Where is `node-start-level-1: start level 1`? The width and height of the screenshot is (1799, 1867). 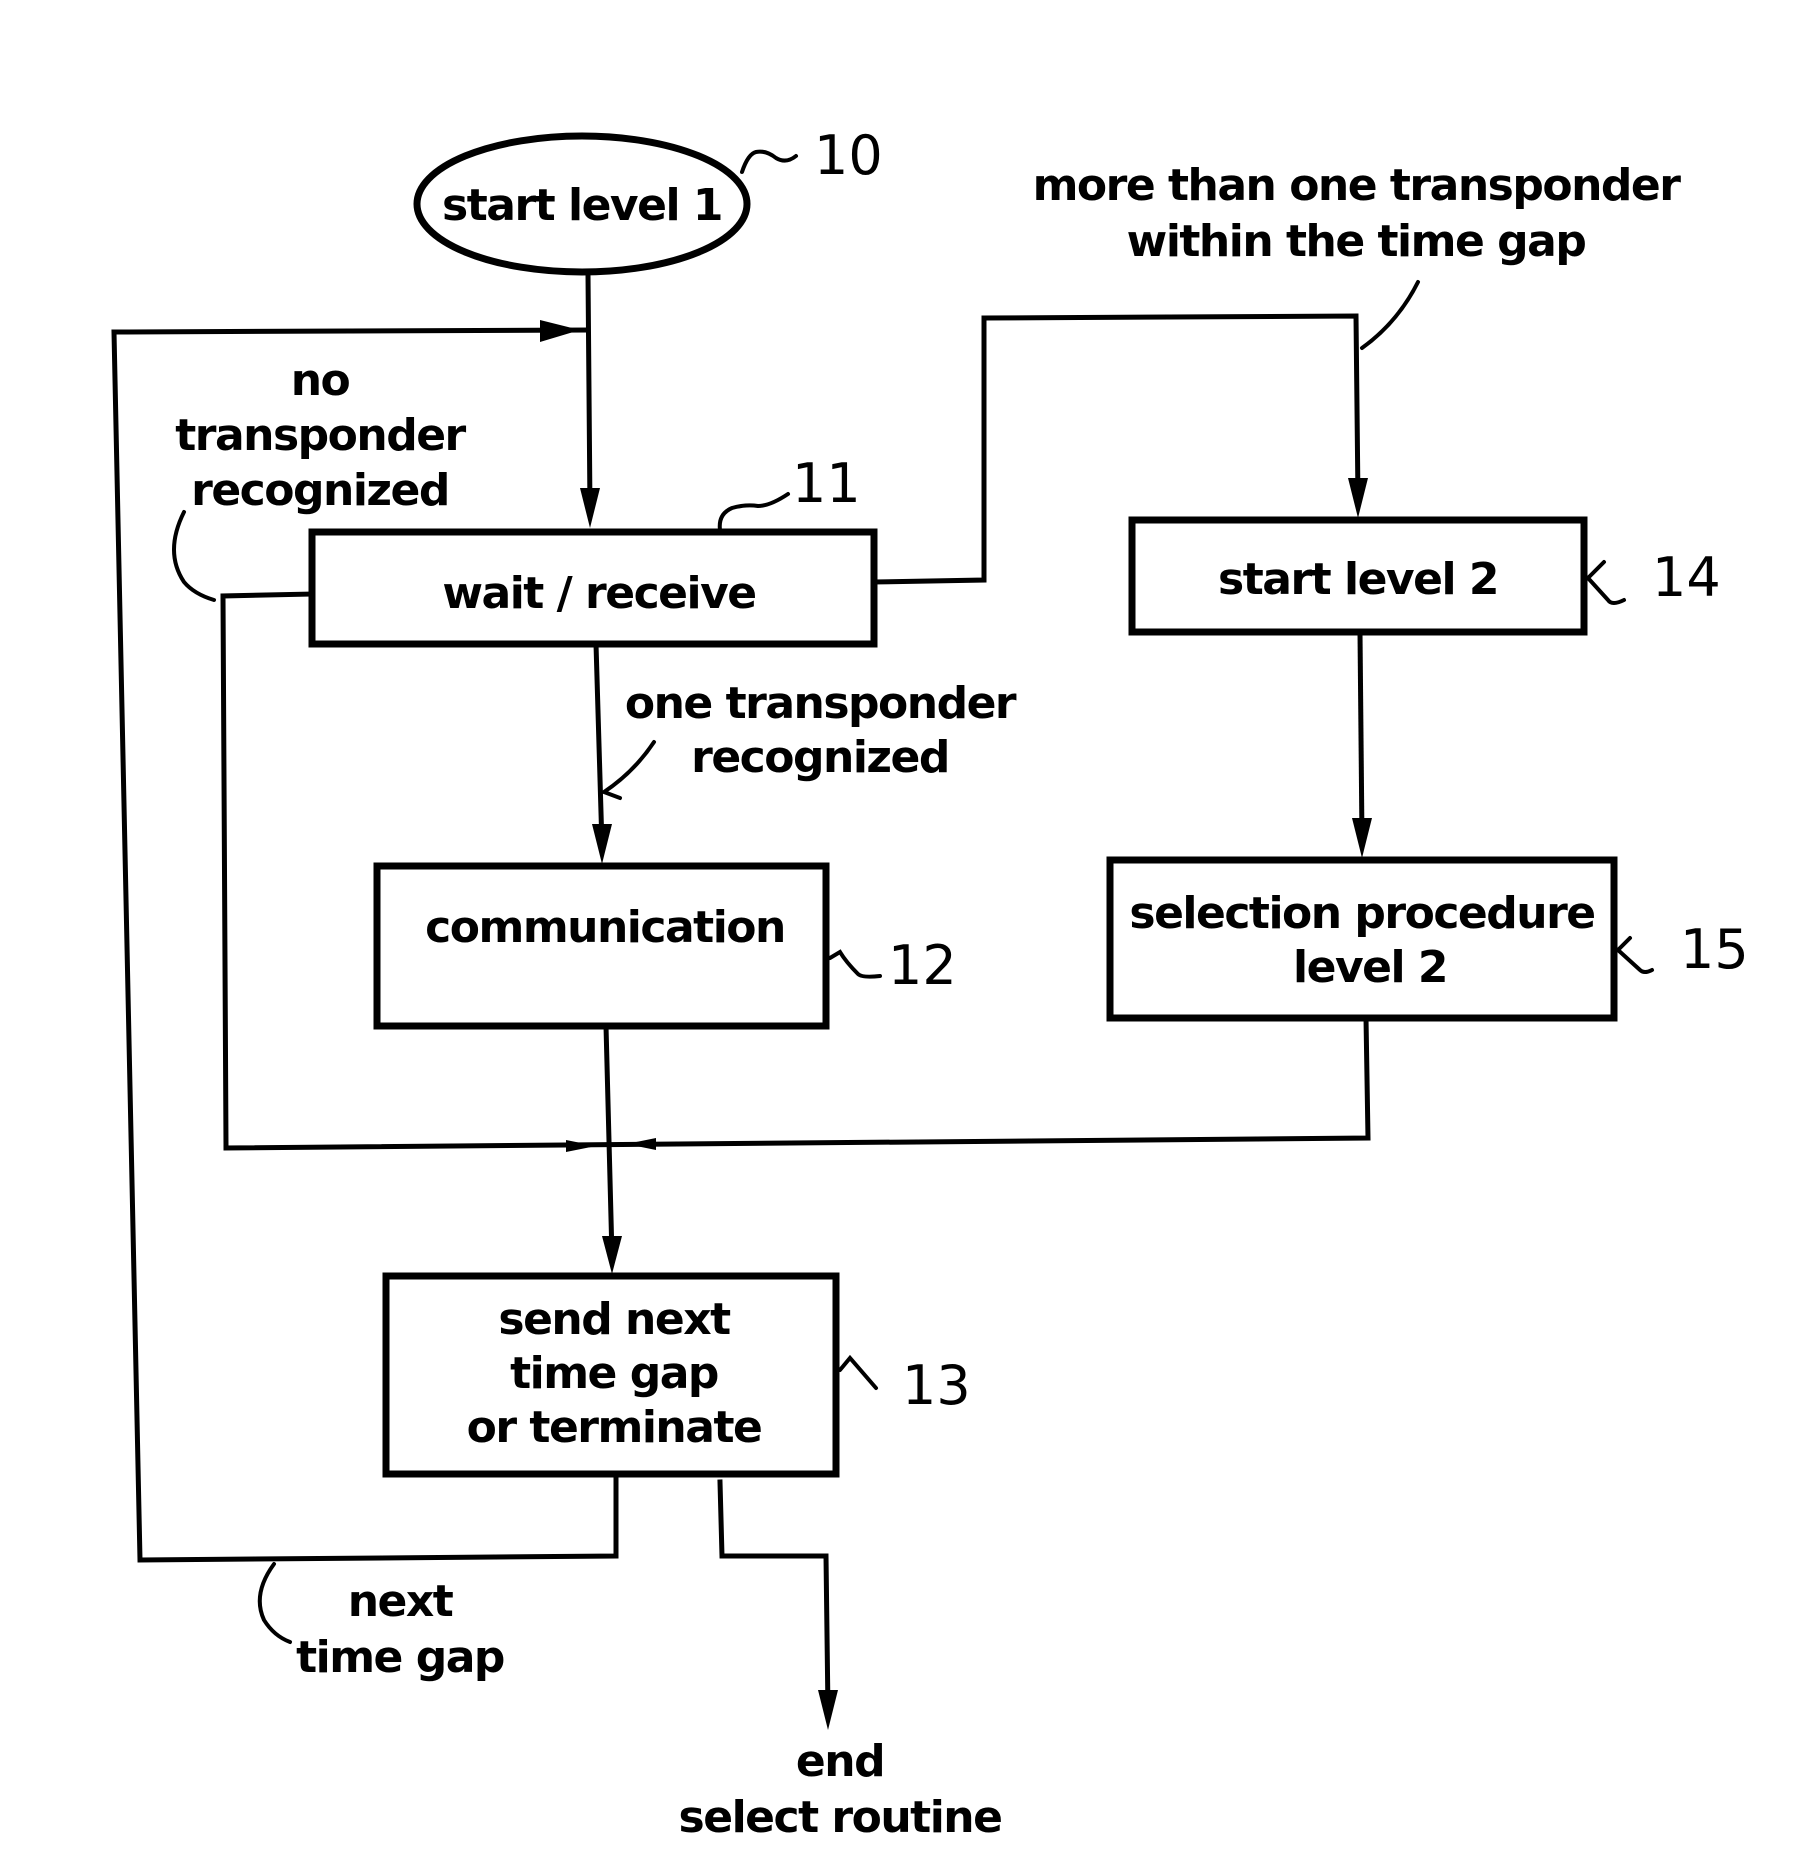
node-start-level-1: start level 1 is located at coordinates (582, 204).